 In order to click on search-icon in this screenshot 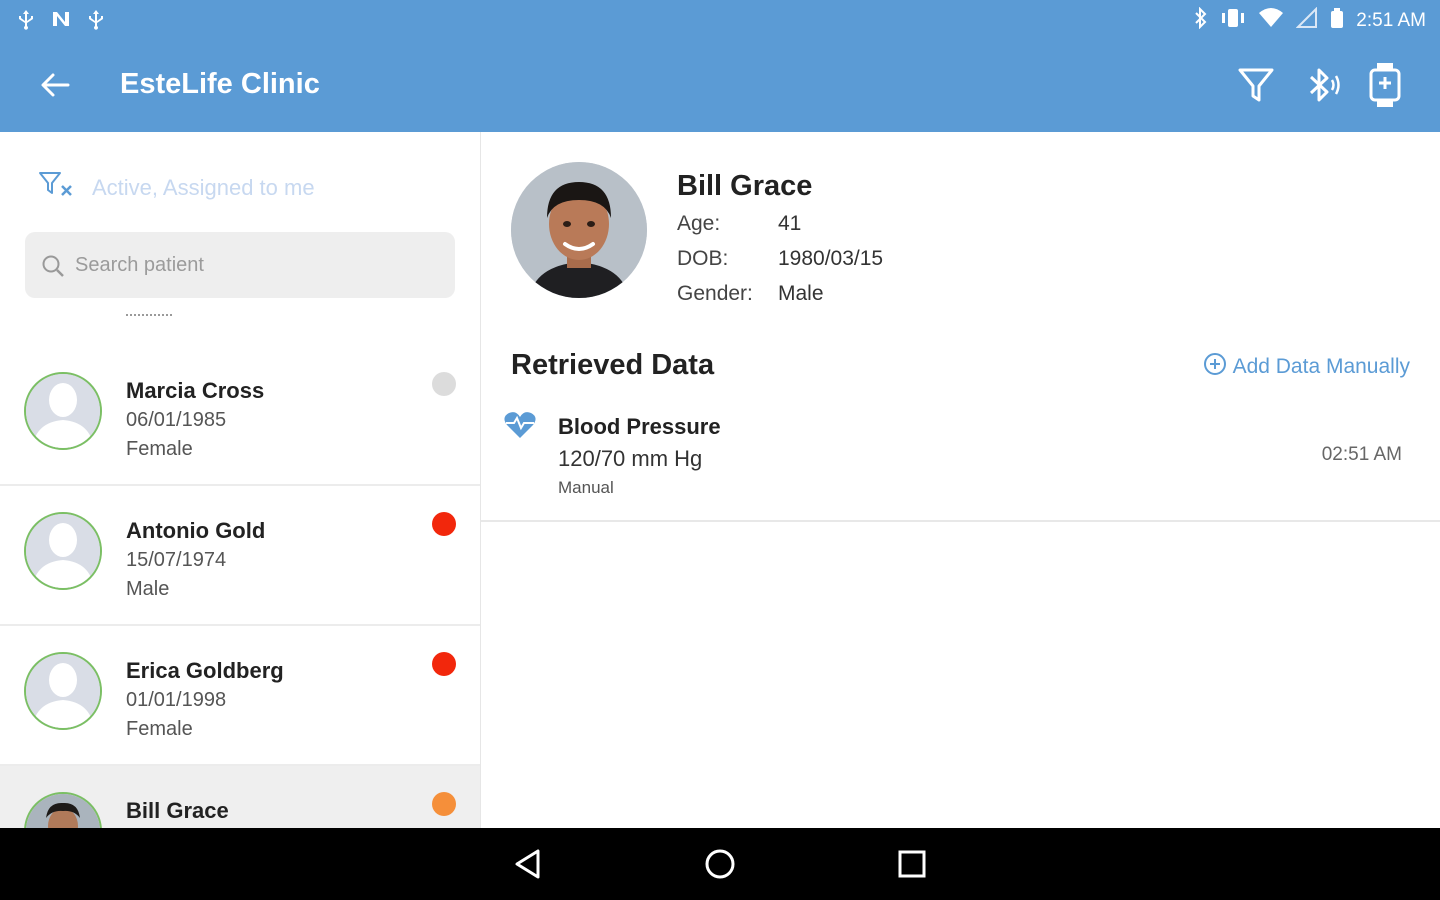, I will do `click(53, 268)`.